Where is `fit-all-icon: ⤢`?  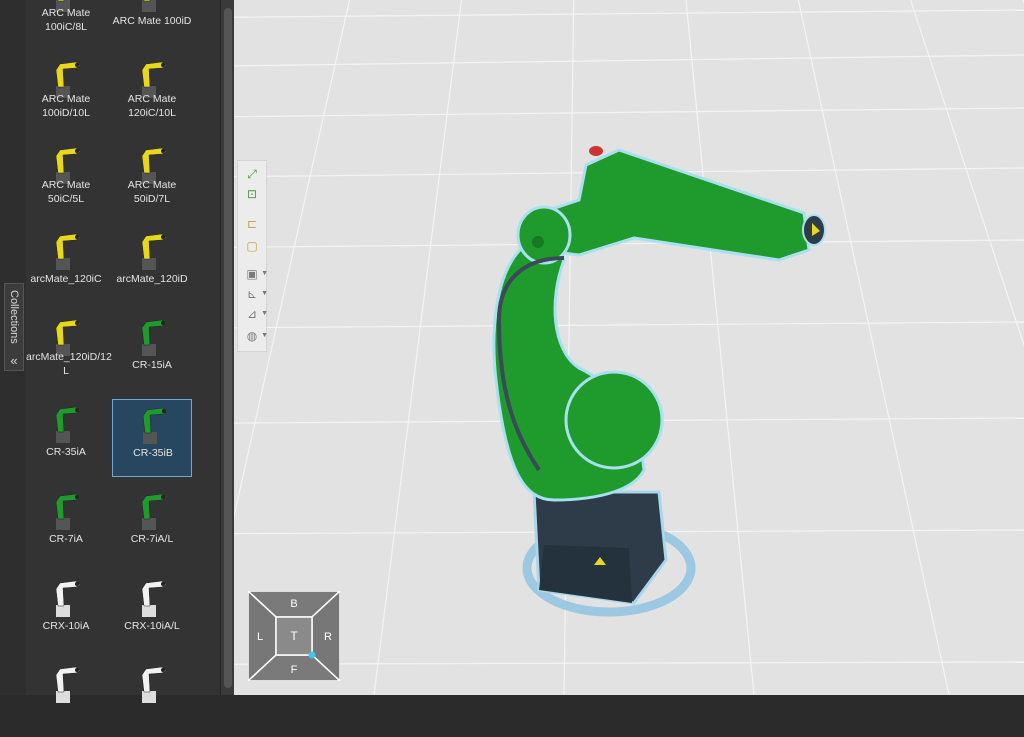 fit-all-icon: ⤢ is located at coordinates (252, 174).